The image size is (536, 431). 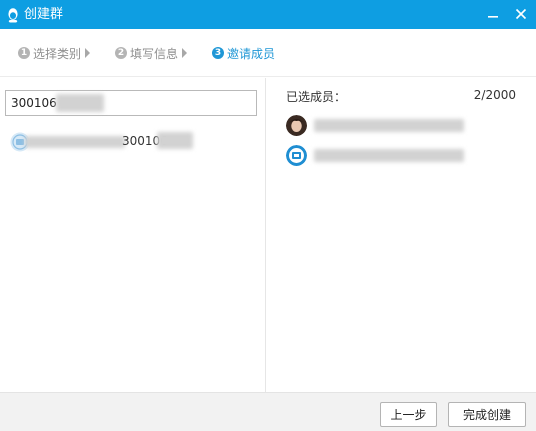 I want to click on selected-count: 2/2000, so click(x=494, y=95).